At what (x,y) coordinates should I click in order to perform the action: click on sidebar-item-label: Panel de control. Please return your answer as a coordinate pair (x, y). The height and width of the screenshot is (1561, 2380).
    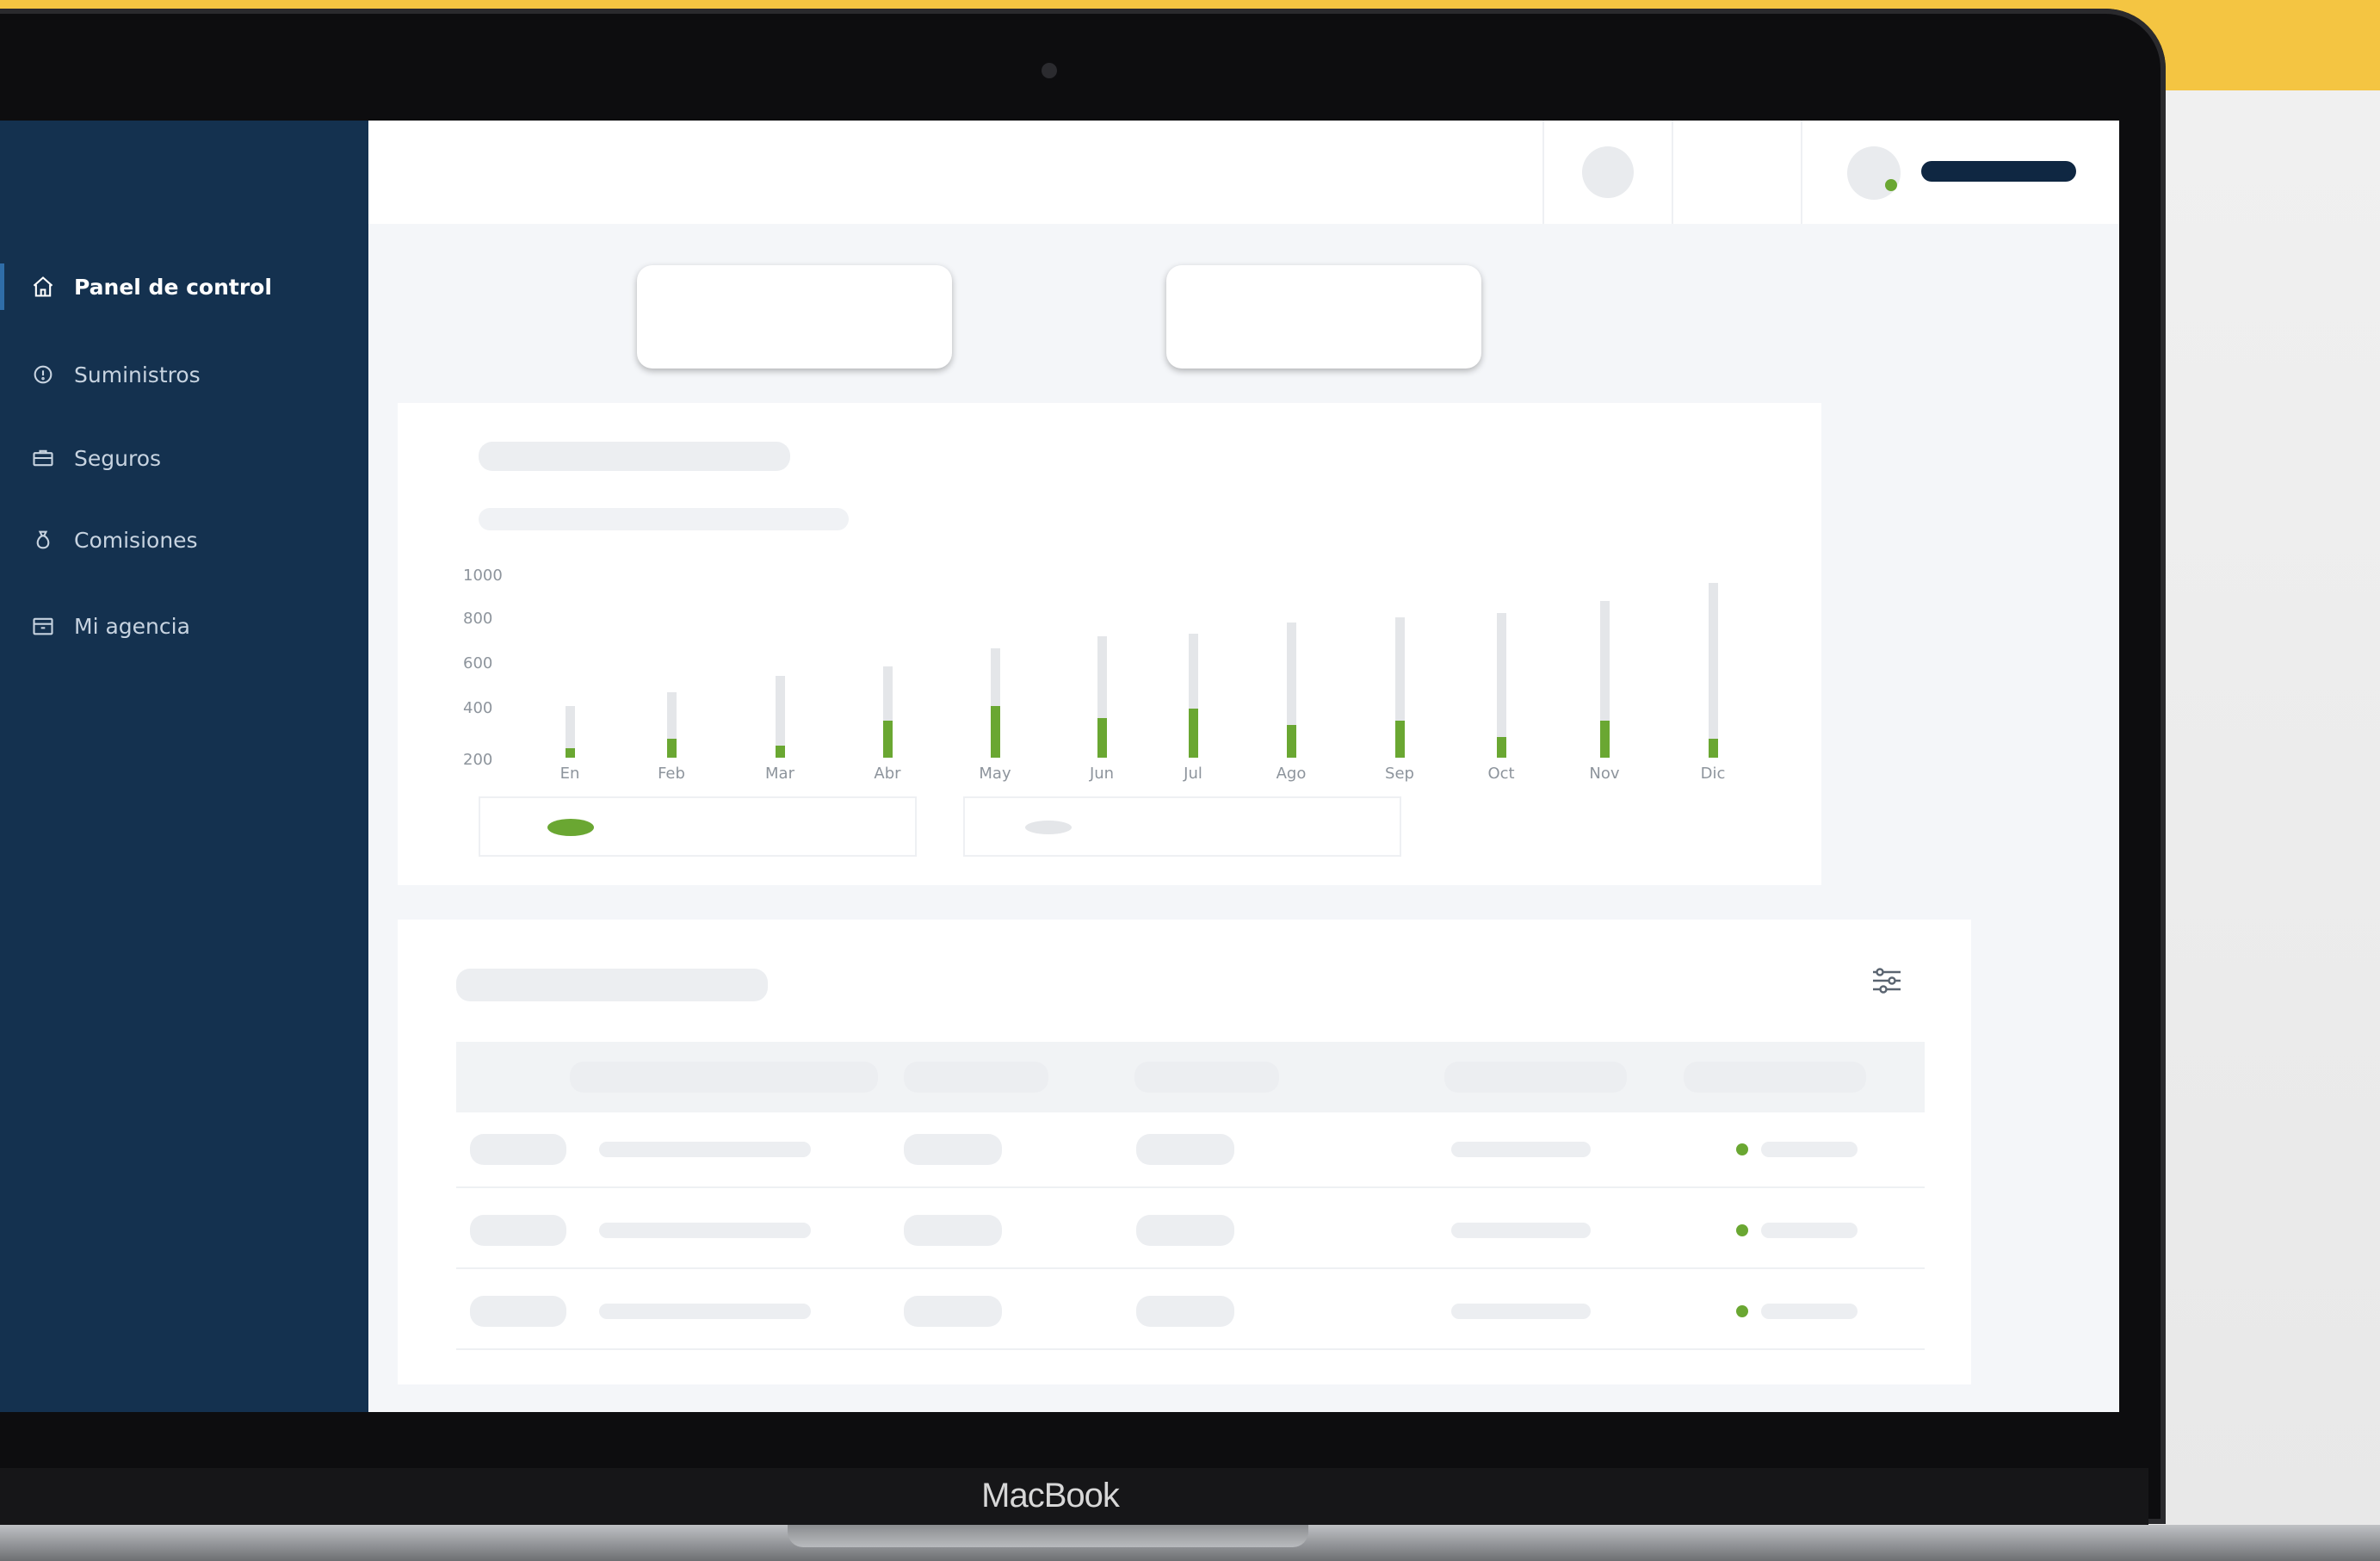
    Looking at the image, I should click on (173, 287).